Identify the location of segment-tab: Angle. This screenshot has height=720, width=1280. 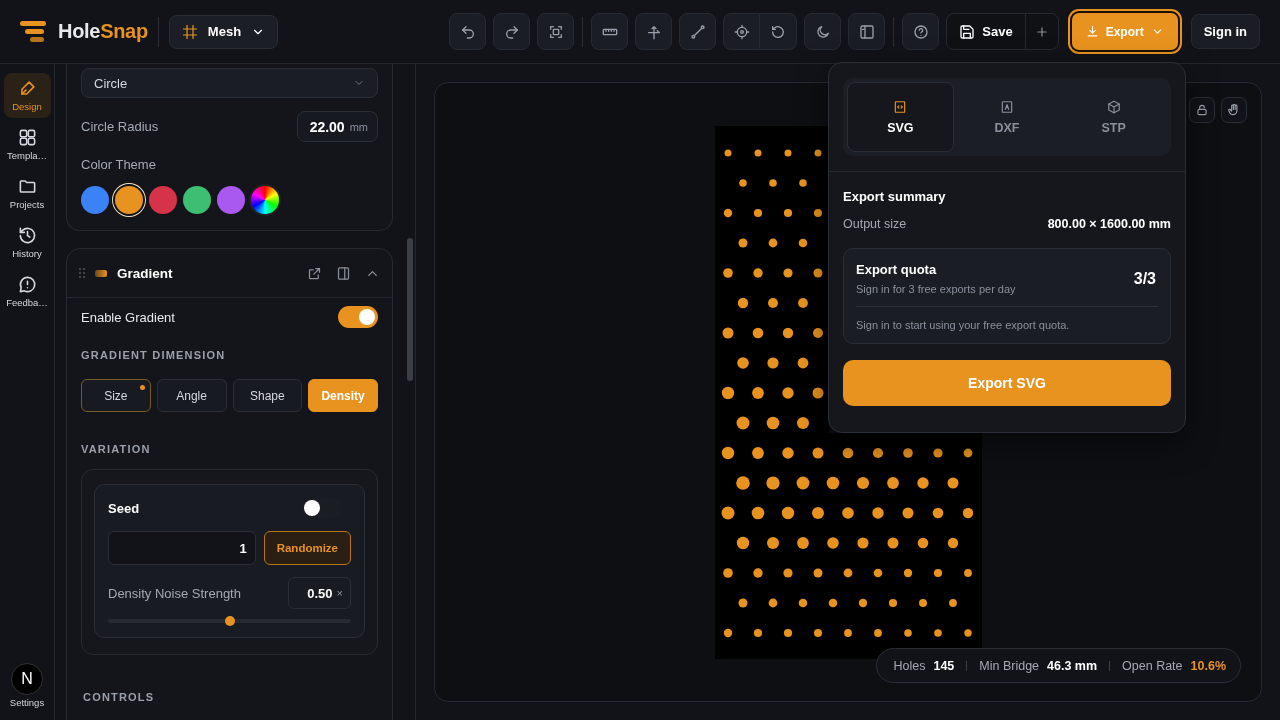
(191, 395).